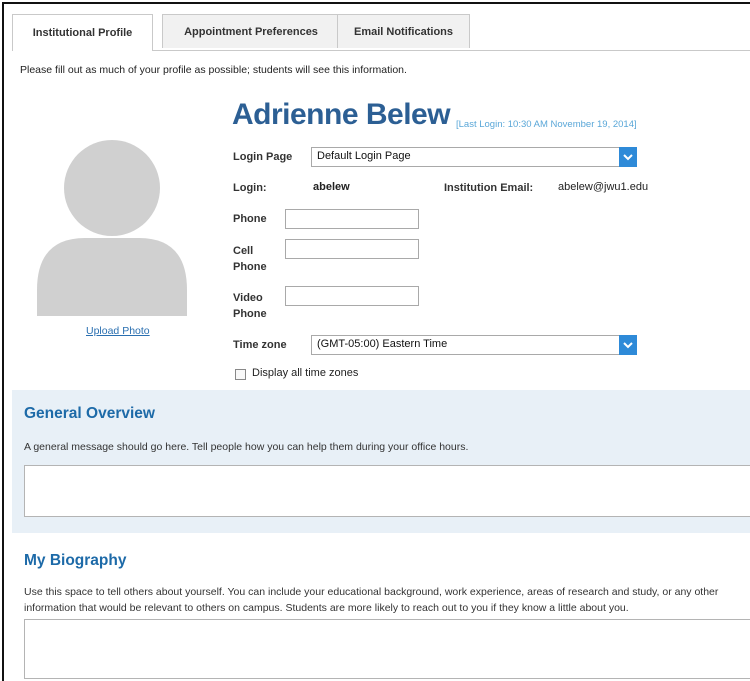 Image resolution: width=750 pixels, height=681 pixels. I want to click on video-phone-label-line1: Video, so click(248, 298).